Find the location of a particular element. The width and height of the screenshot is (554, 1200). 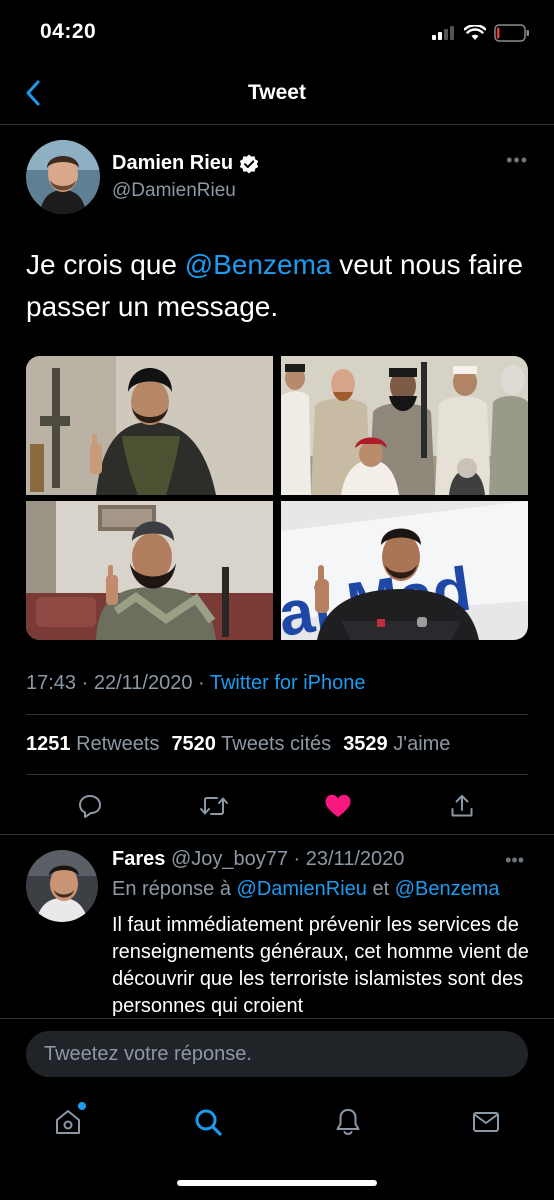

status-icons is located at coordinates (481, 33).